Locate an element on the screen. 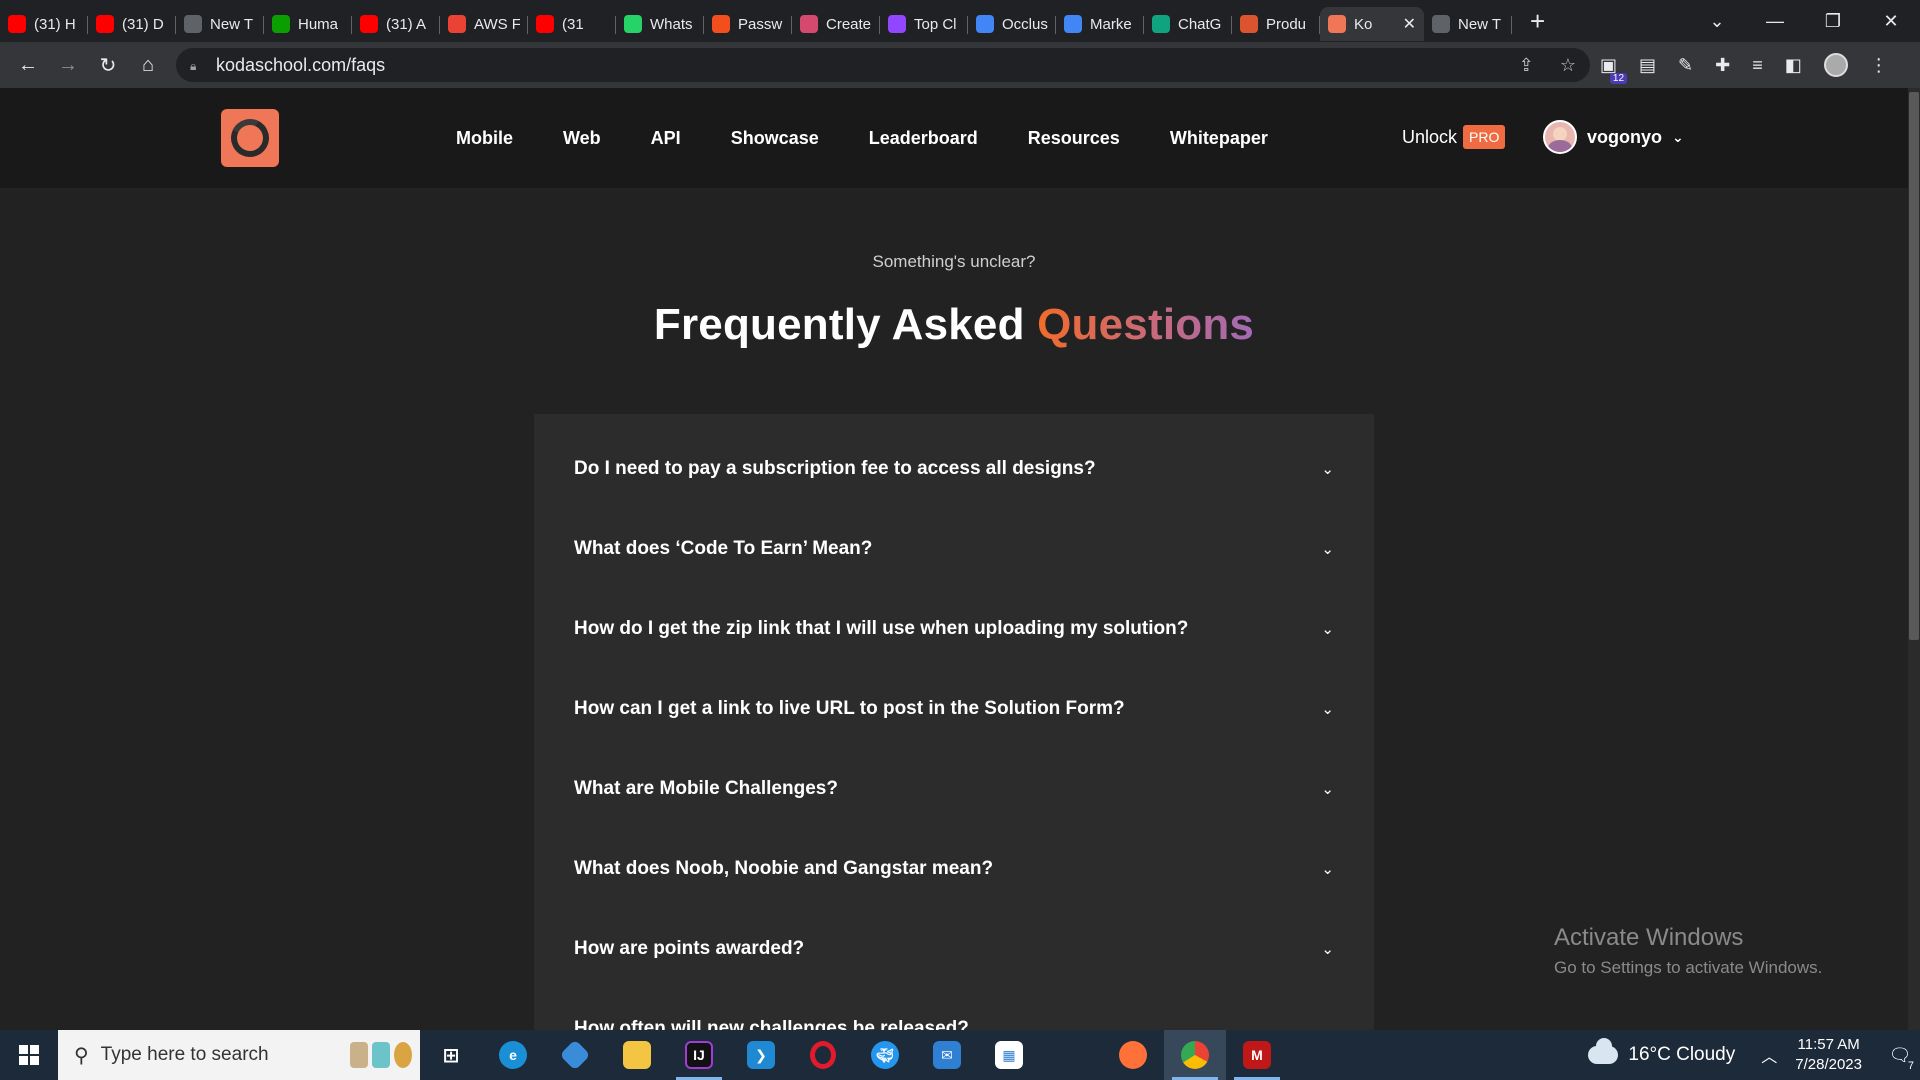 The width and height of the screenshot is (1920, 1080). puzzle-extensions-icon: ✚ is located at coordinates (1722, 65).